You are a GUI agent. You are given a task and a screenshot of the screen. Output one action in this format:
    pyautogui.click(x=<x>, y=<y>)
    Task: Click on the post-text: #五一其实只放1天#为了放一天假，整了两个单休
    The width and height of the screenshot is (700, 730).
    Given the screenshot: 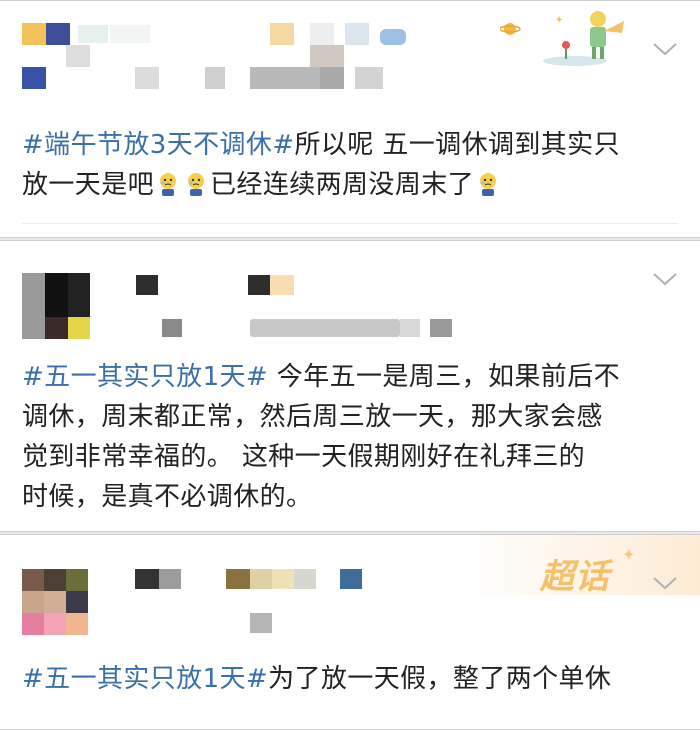 What is the action you would take?
    pyautogui.click(x=317, y=679)
    